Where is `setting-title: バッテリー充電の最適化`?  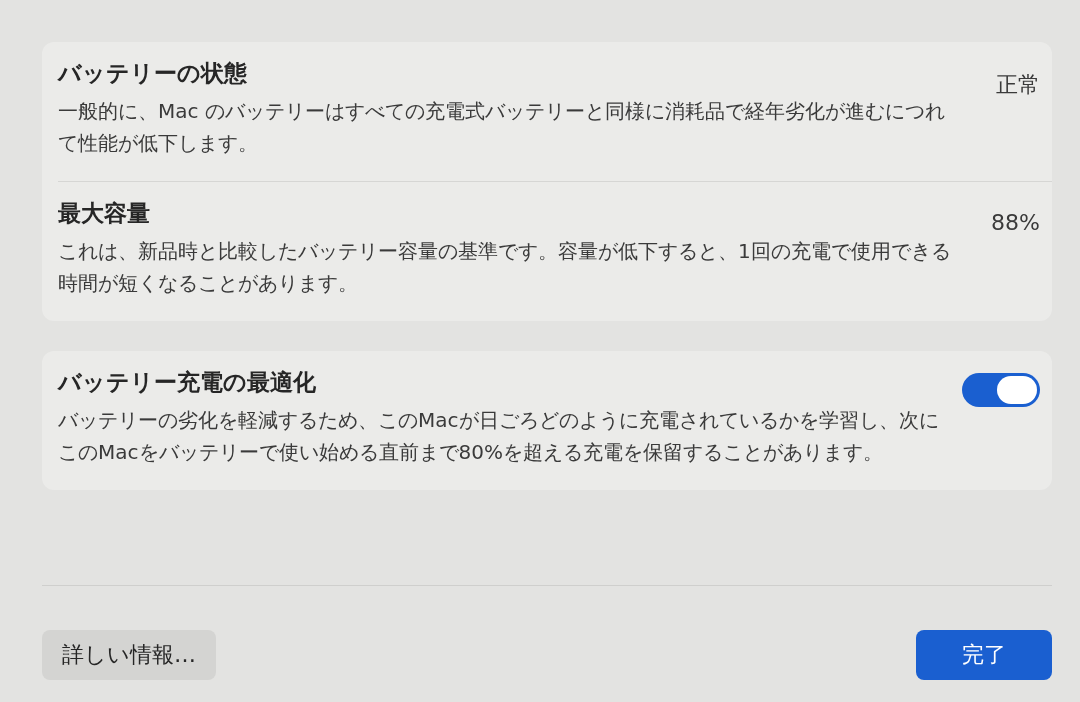
setting-title: バッテリー充電の最適化 is located at coordinates (187, 382).